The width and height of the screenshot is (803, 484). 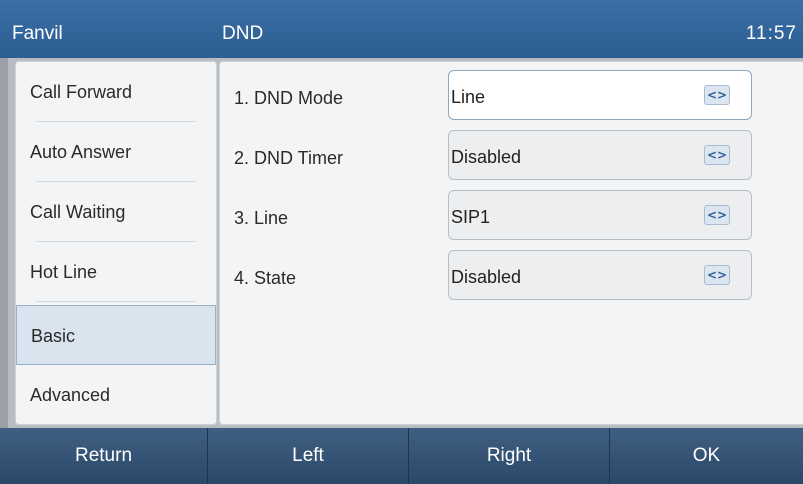 I want to click on setting-row-state: 4. State Disabled <>, so click(x=511, y=272).